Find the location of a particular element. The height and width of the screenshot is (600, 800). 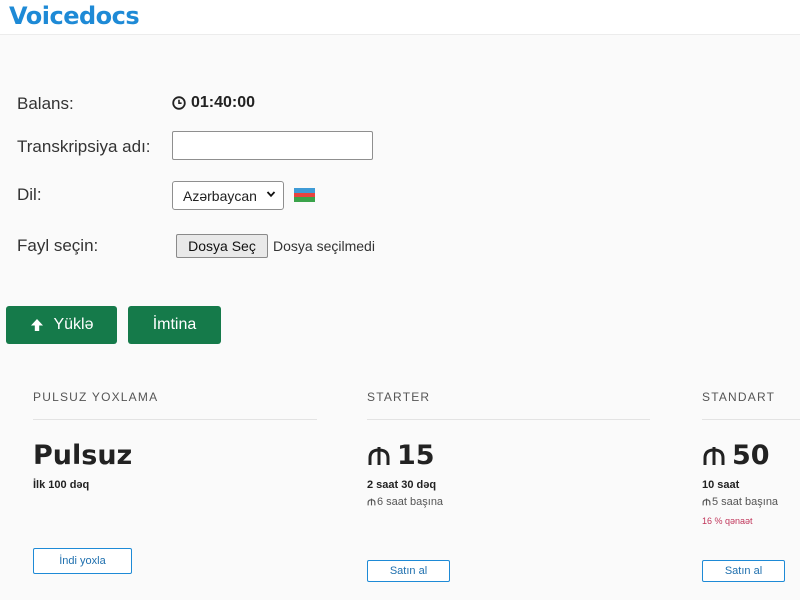

plan-price: 50 is located at coordinates (736, 455).